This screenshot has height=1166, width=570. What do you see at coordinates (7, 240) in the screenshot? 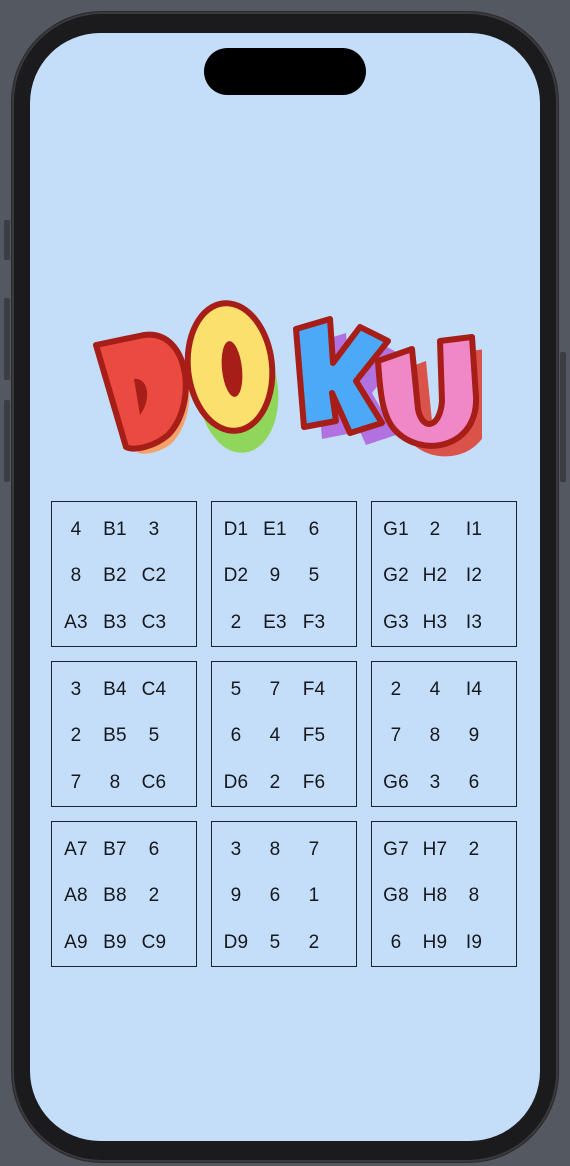
I see `action-button` at bounding box center [7, 240].